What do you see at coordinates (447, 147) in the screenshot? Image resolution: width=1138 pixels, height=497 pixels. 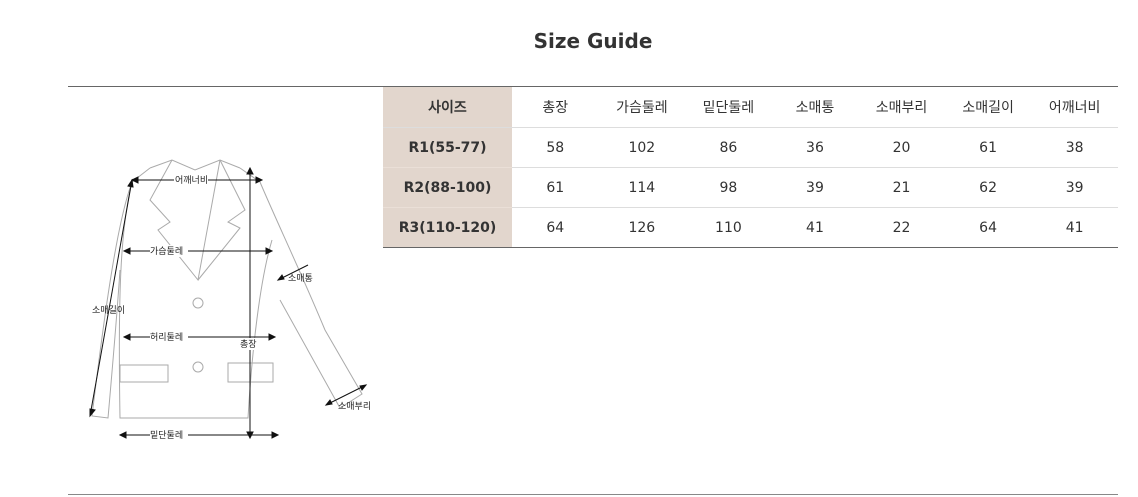 I see `row-size-label: R1(55-77)` at bounding box center [447, 147].